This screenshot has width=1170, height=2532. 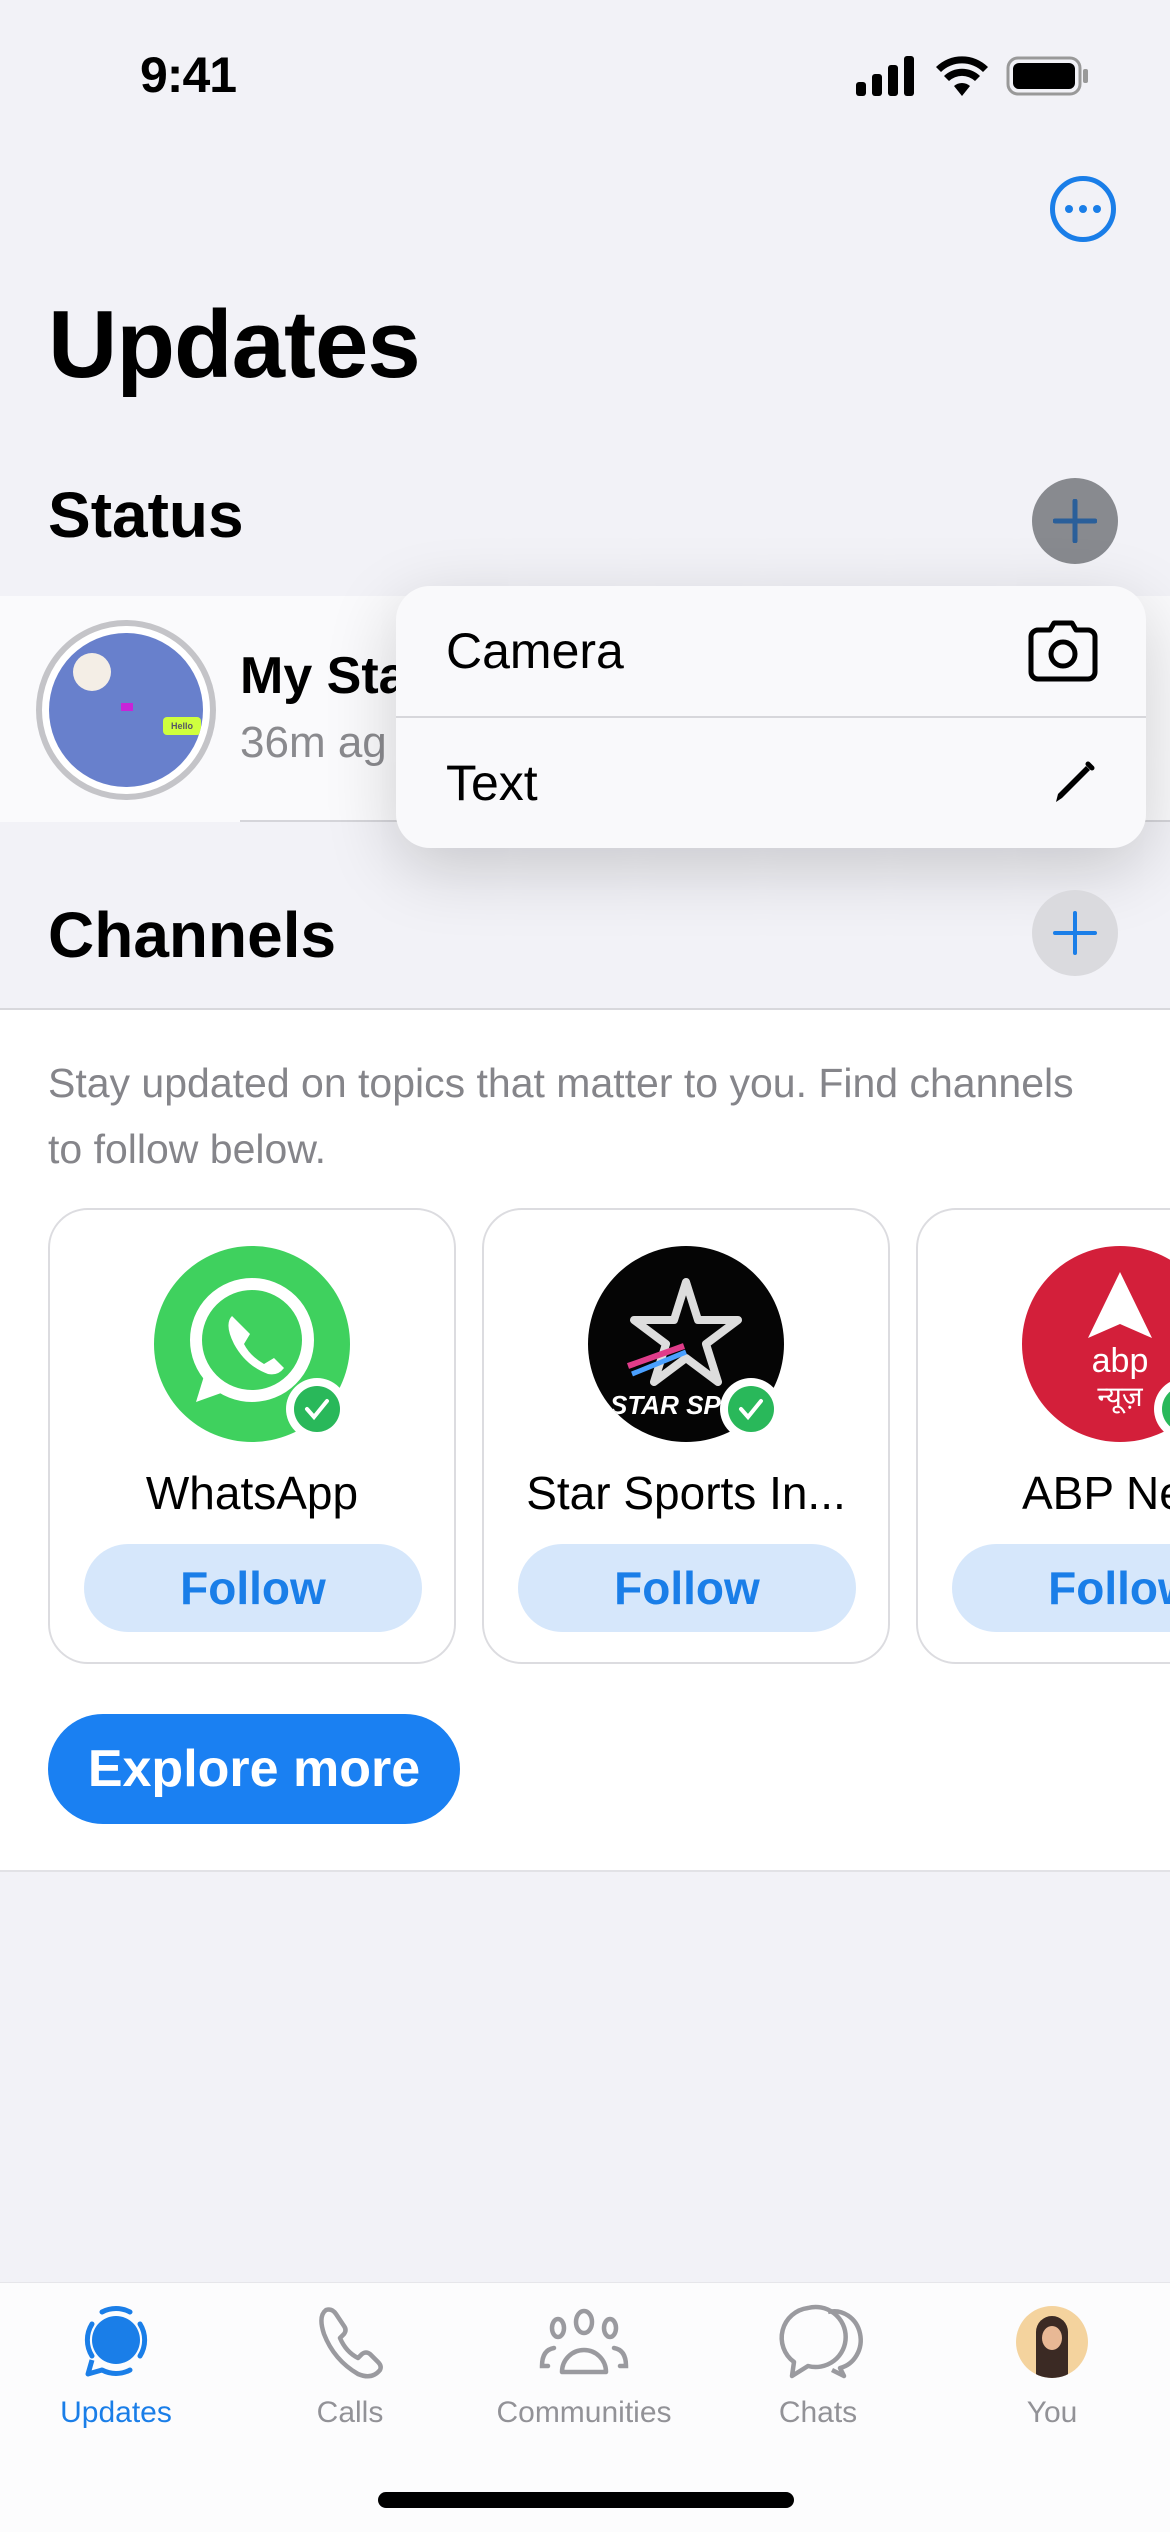 I want to click on ellipsis-icon, so click(x=1069, y=209).